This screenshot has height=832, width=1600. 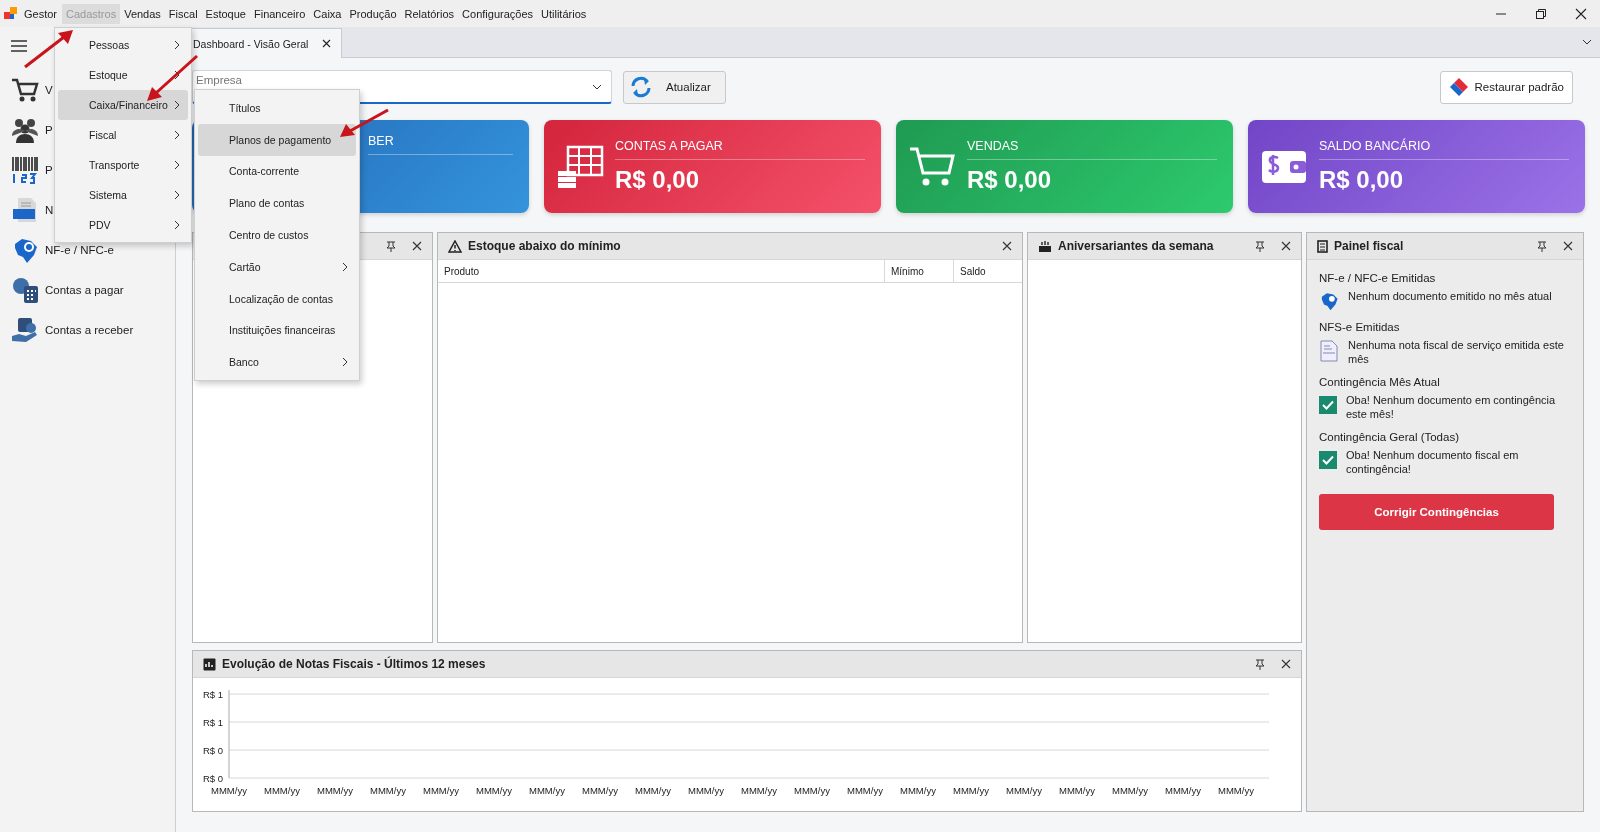 I want to click on menu-icon, so click(x=19, y=46).